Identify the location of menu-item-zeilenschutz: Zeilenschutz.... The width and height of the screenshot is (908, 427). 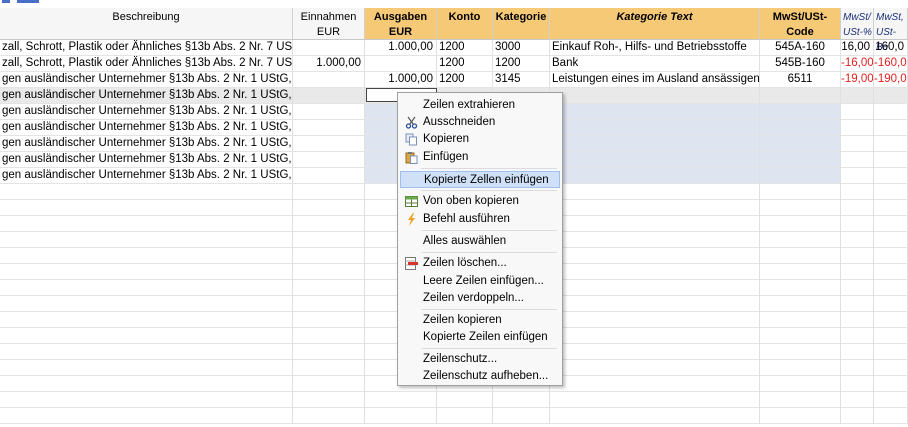
(480, 359).